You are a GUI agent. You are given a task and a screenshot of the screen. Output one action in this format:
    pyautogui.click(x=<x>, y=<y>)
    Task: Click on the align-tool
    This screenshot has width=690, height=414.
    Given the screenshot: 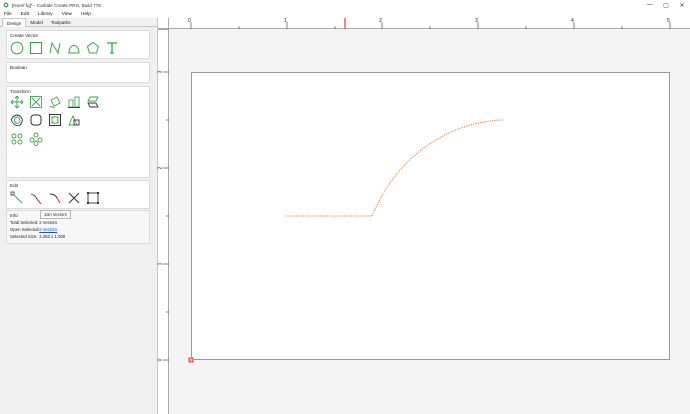 What is the action you would take?
    pyautogui.click(x=74, y=102)
    